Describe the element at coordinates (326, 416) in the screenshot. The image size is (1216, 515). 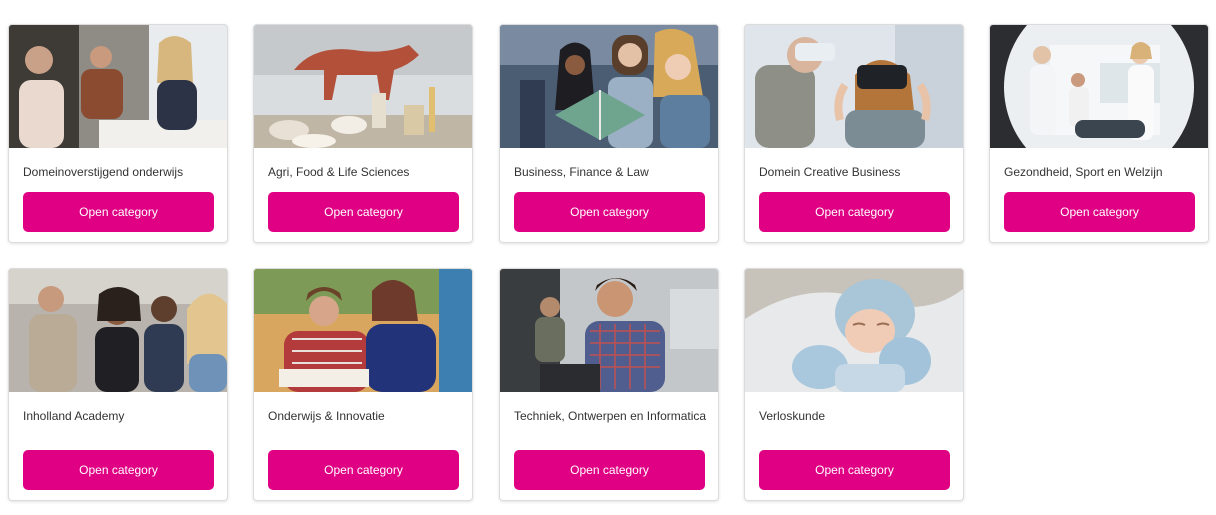
I see `category-title: Onderwijs & Innovatie` at that location.